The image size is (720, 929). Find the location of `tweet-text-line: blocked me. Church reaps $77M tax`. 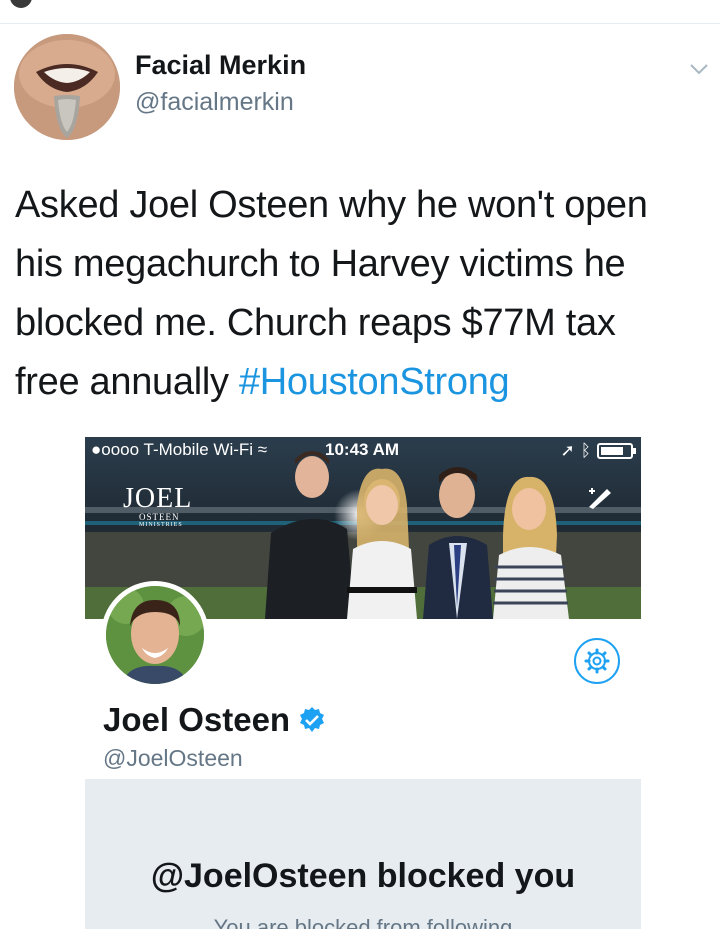

tweet-text-line: blocked me. Church reaps $77M tax is located at coordinates (315, 323).